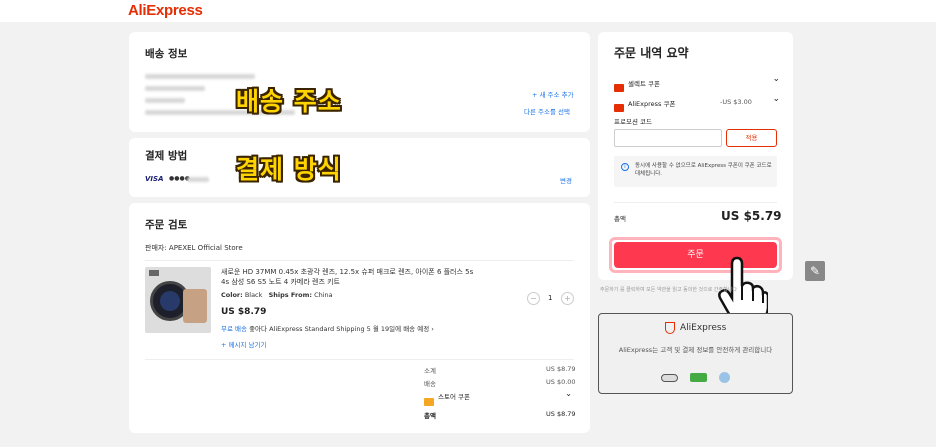 The height and width of the screenshot is (447, 936). I want to click on visa-label: VISA, so click(154, 179).